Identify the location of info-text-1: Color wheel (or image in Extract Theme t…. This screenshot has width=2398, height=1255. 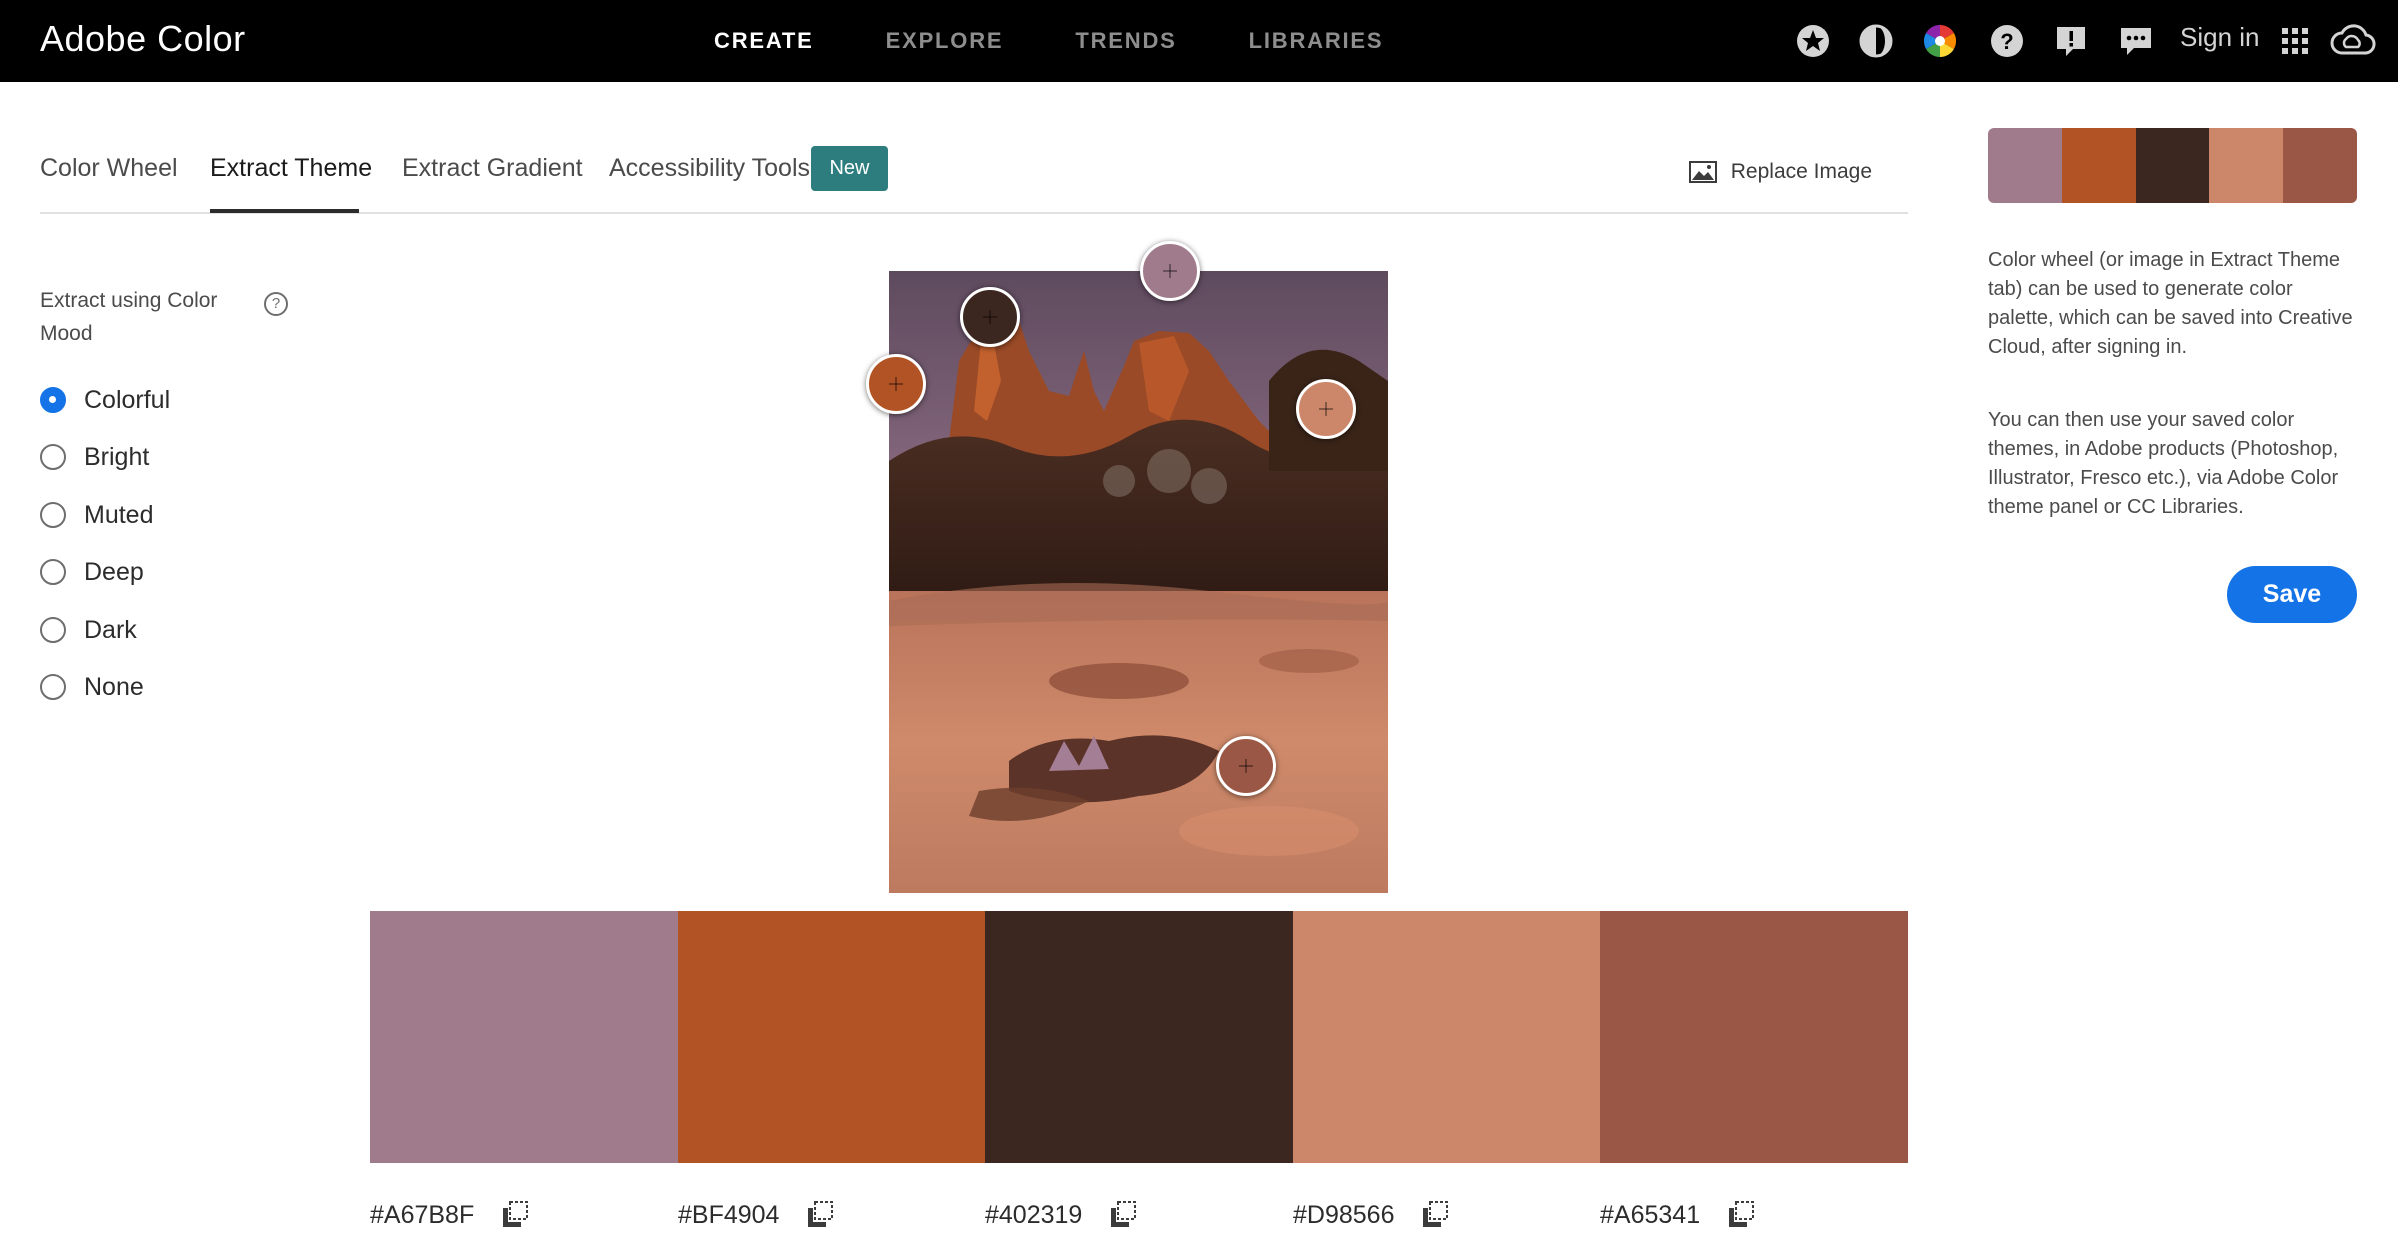
(2170, 303).